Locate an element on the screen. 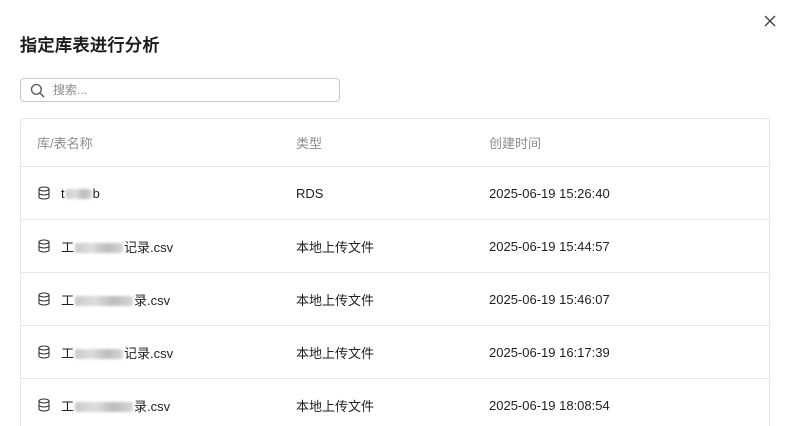 The image size is (790, 426). header-created: 创建时间 is located at coordinates (515, 143).